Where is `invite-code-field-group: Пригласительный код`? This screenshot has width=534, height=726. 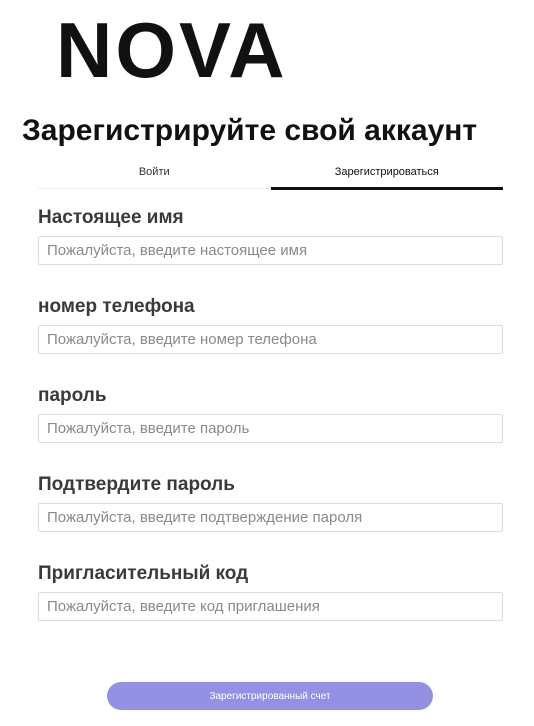 invite-code-field-group: Пригласительный код is located at coordinates (270, 600).